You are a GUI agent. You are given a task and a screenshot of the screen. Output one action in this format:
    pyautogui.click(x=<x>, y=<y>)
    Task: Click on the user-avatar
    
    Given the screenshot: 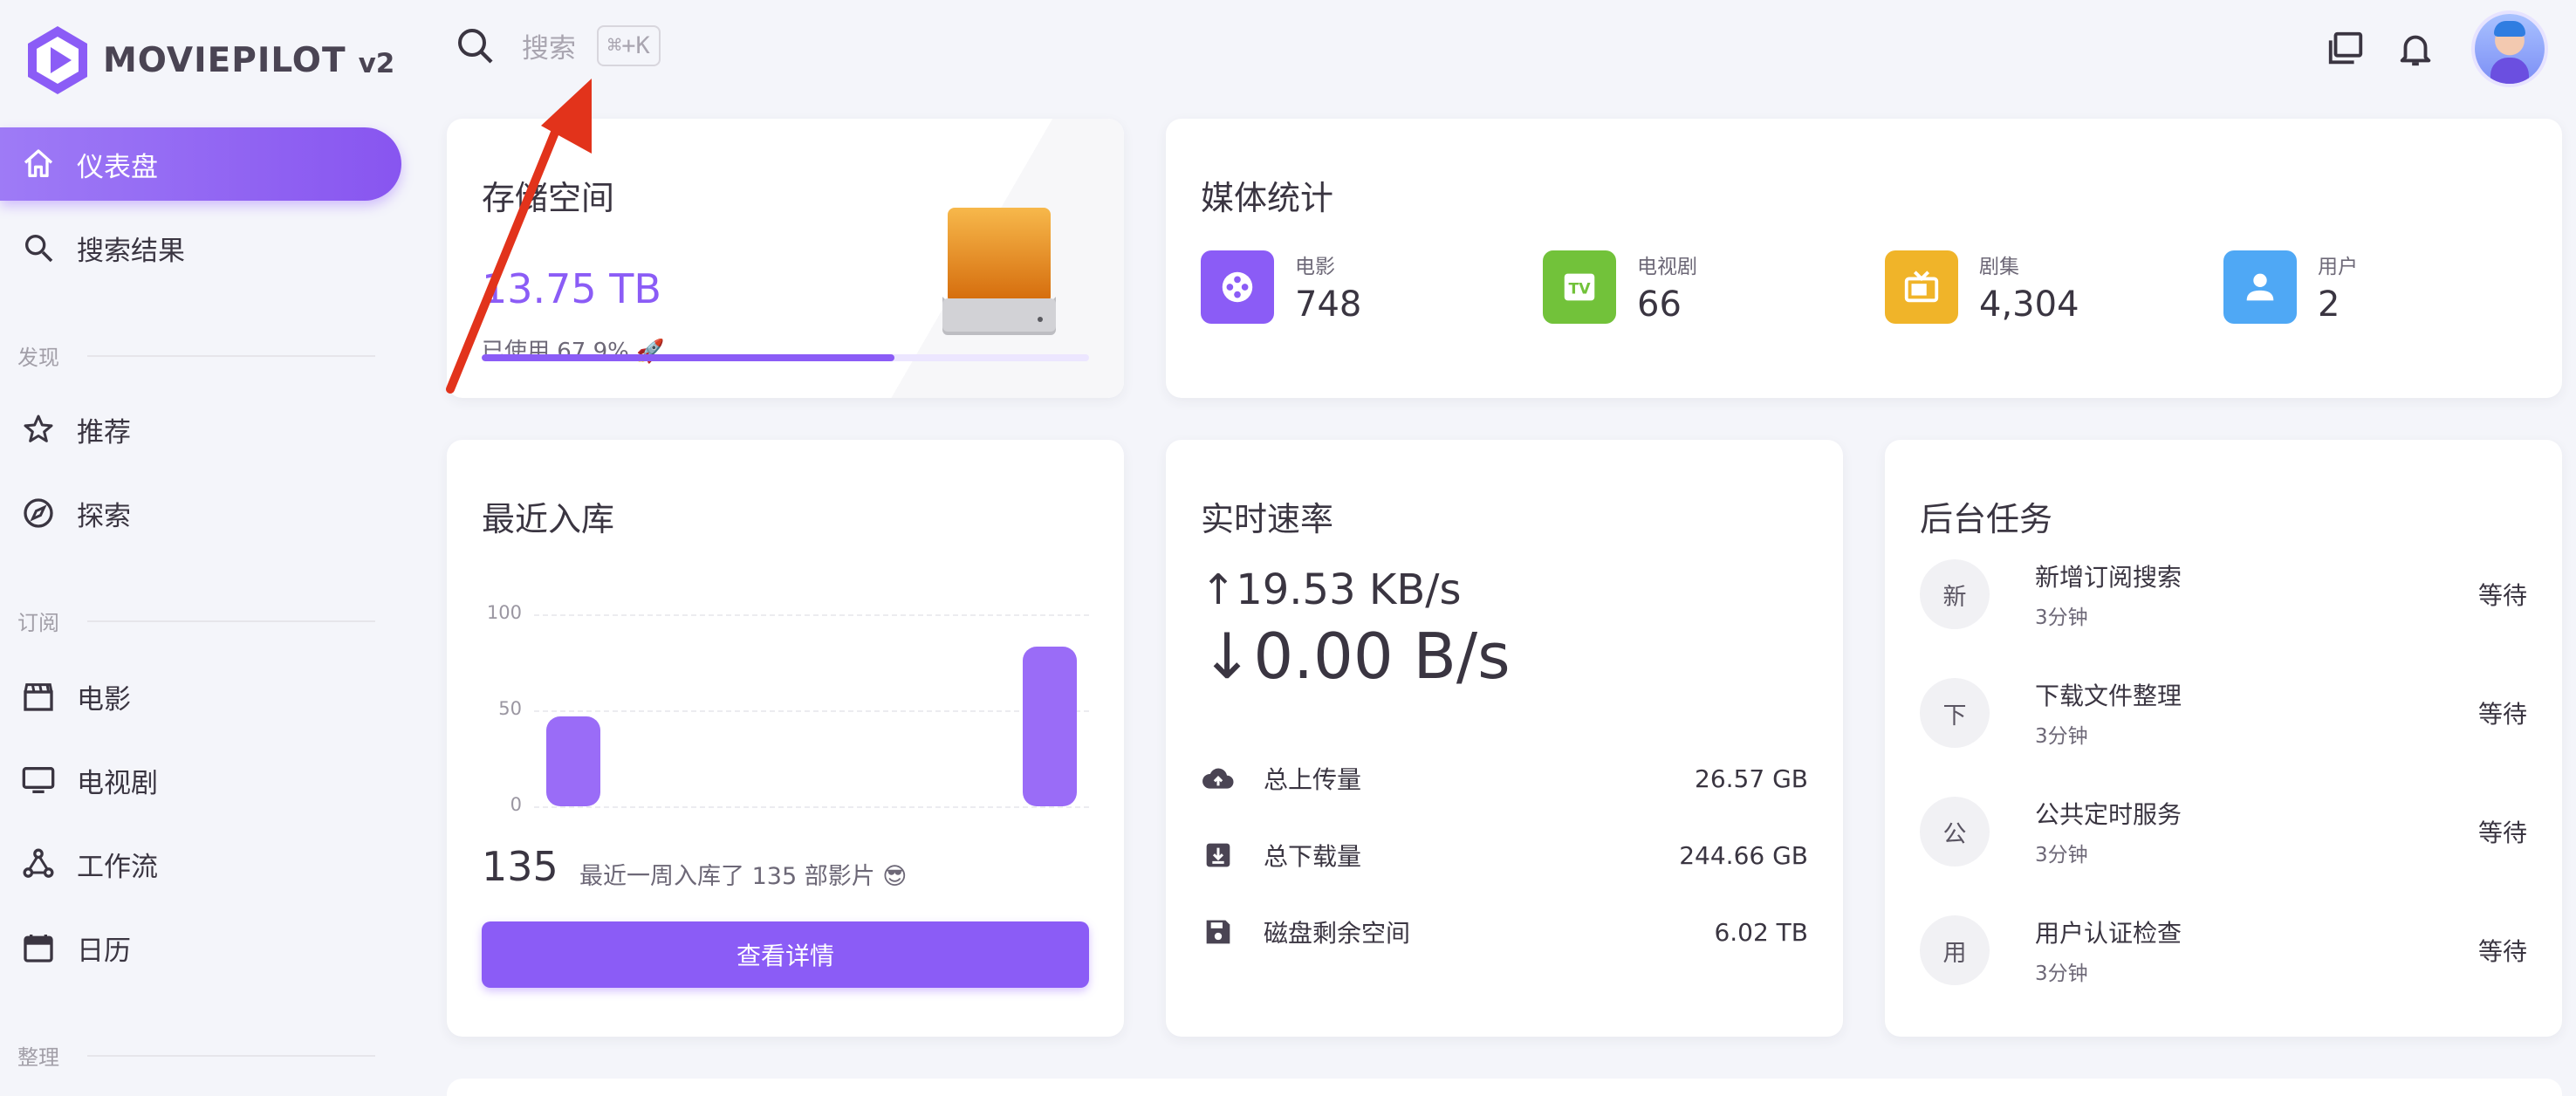 What is the action you would take?
    pyautogui.click(x=2510, y=49)
    